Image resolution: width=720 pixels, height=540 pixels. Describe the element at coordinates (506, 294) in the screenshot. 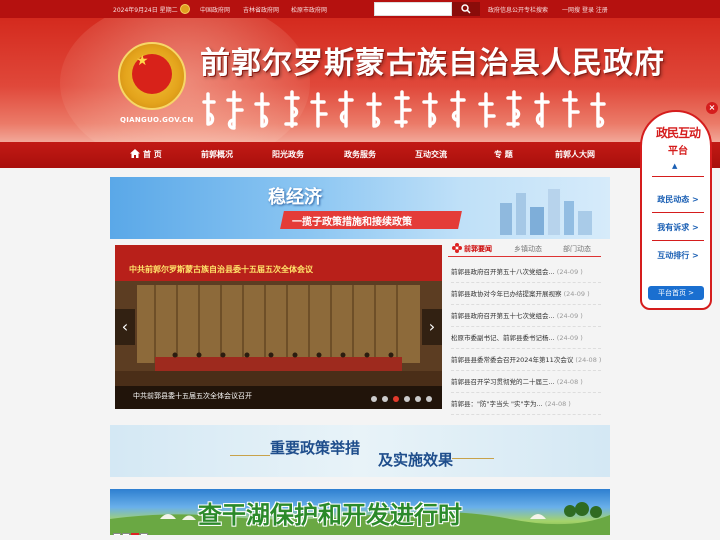

I see `news-title: 前郭县政协对今年已办结提案开展视察` at that location.